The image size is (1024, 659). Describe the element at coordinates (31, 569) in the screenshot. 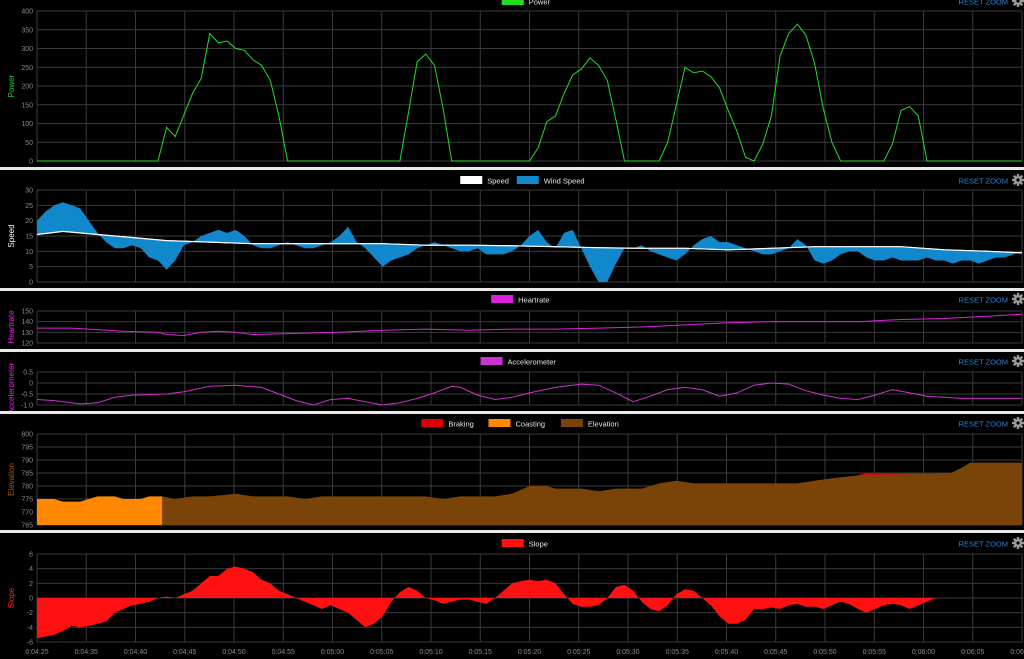

I see `y-tick-label: 4` at that location.